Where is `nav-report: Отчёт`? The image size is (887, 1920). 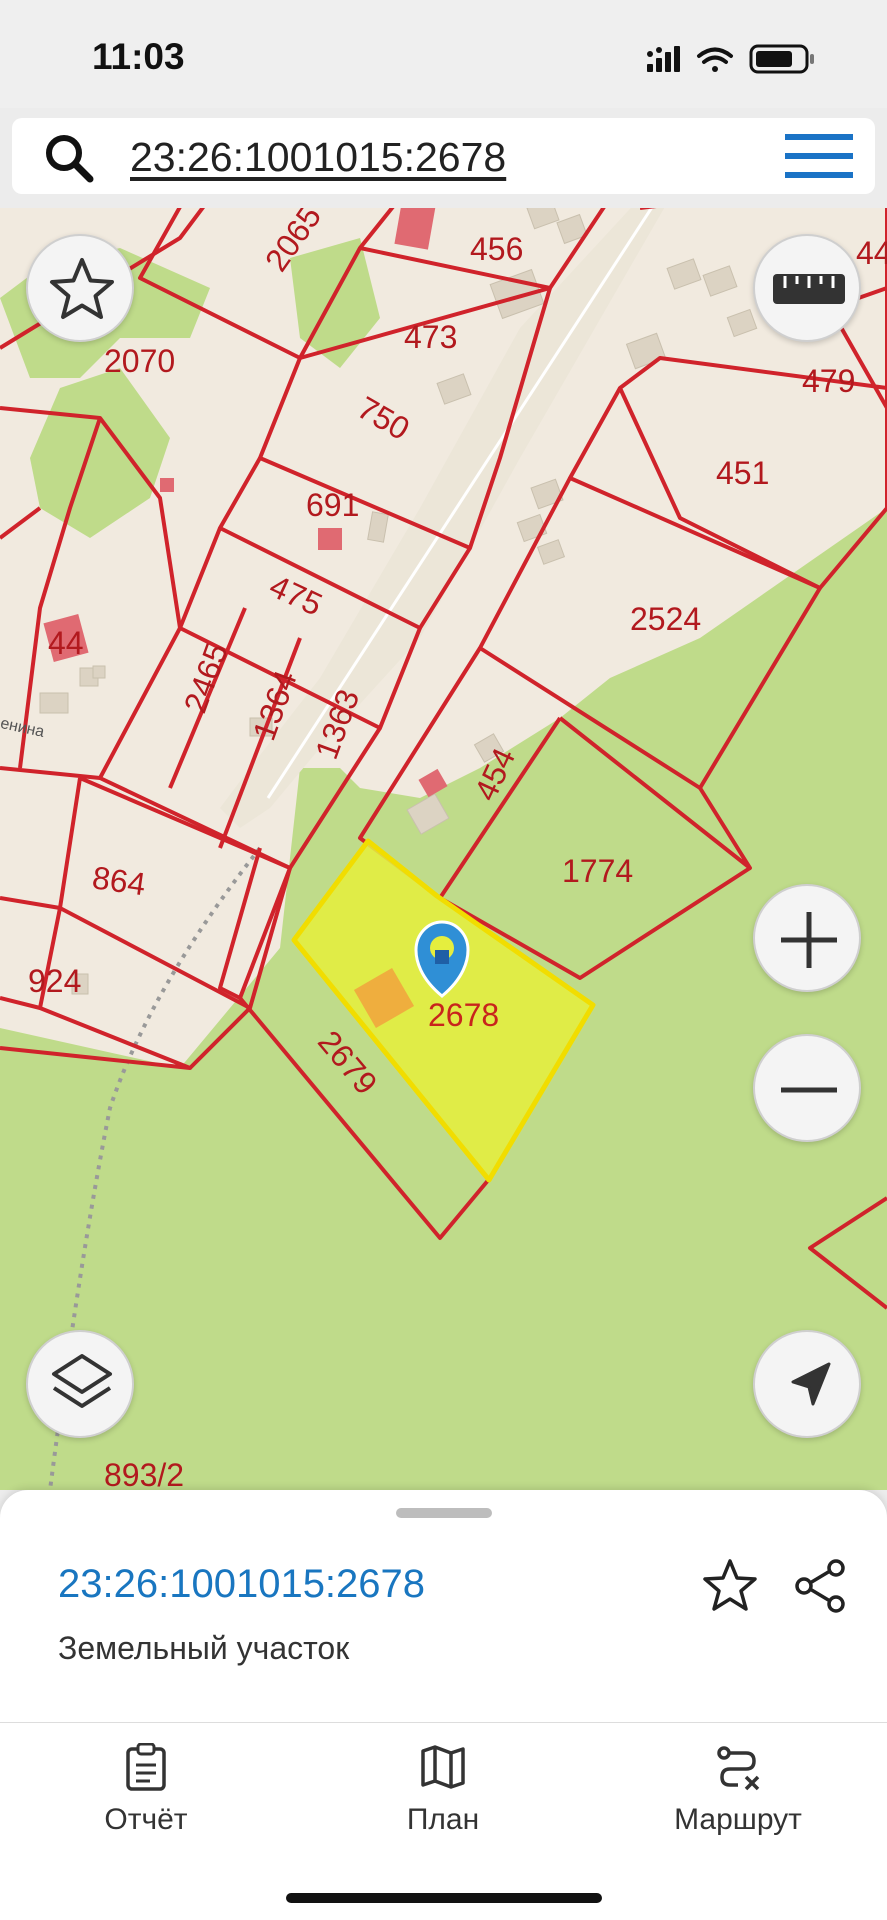 nav-report: Отчёт is located at coordinates (146, 1798).